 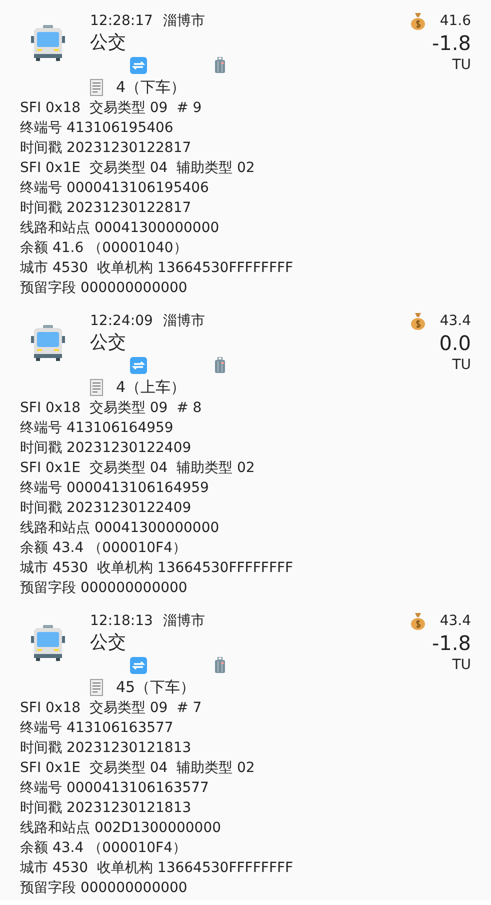 What do you see at coordinates (156, 687) in the screenshot?
I see `stop-text: 45（下车）` at bounding box center [156, 687].